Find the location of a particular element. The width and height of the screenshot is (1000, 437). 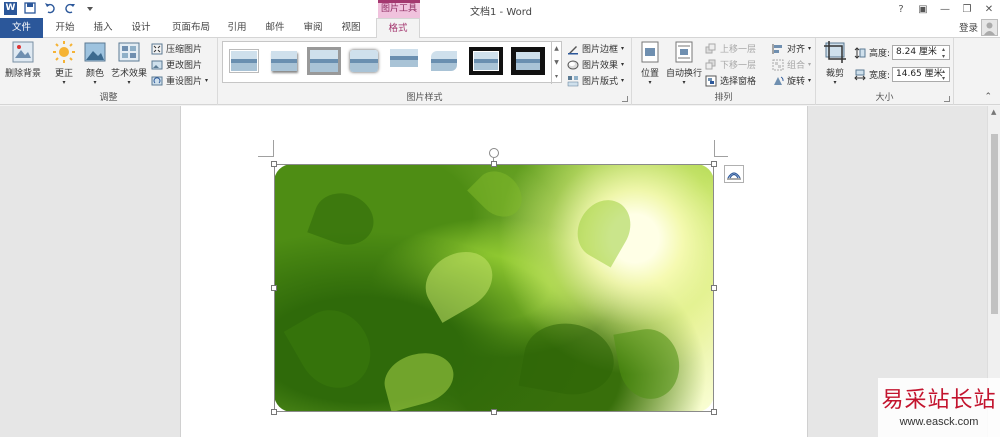

tab-references: 引用 is located at coordinates (237, 28).